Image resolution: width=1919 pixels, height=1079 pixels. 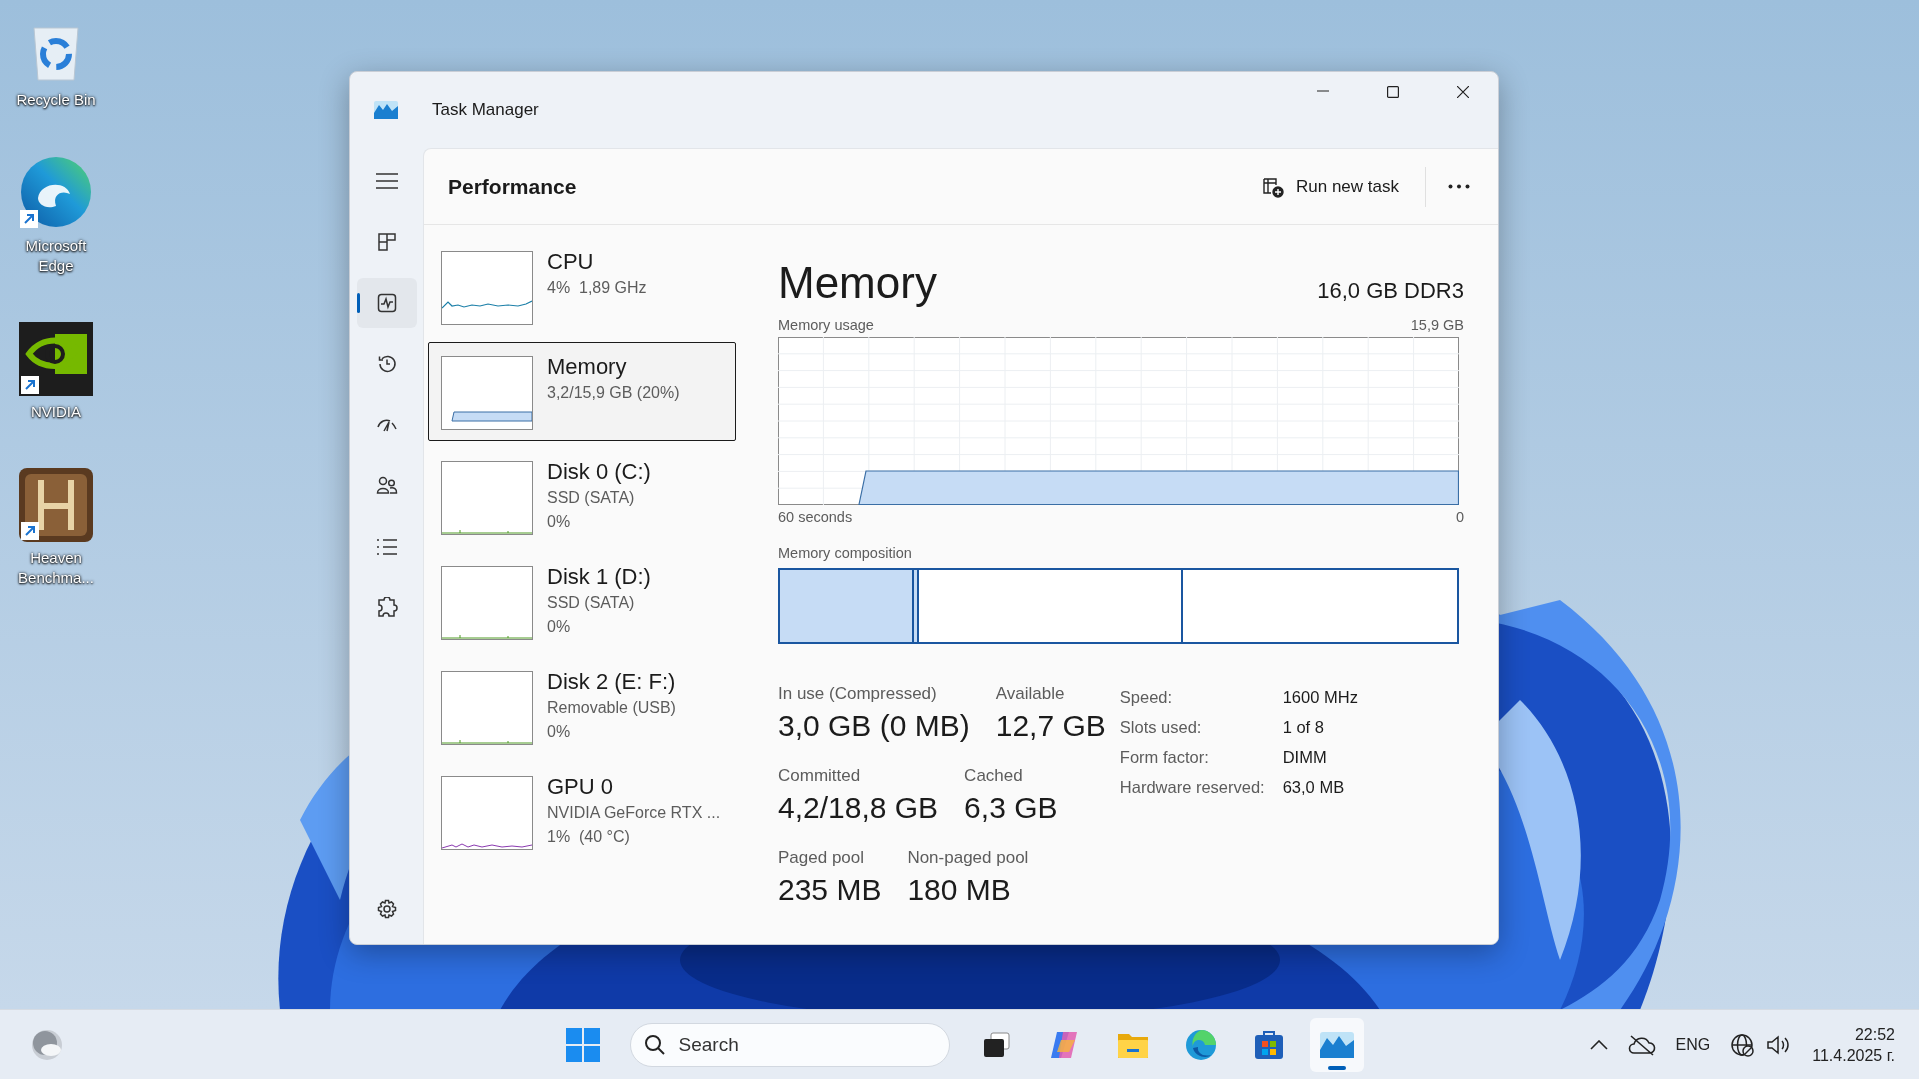 I want to click on time-axis-label: 0, so click(x=1459, y=517).